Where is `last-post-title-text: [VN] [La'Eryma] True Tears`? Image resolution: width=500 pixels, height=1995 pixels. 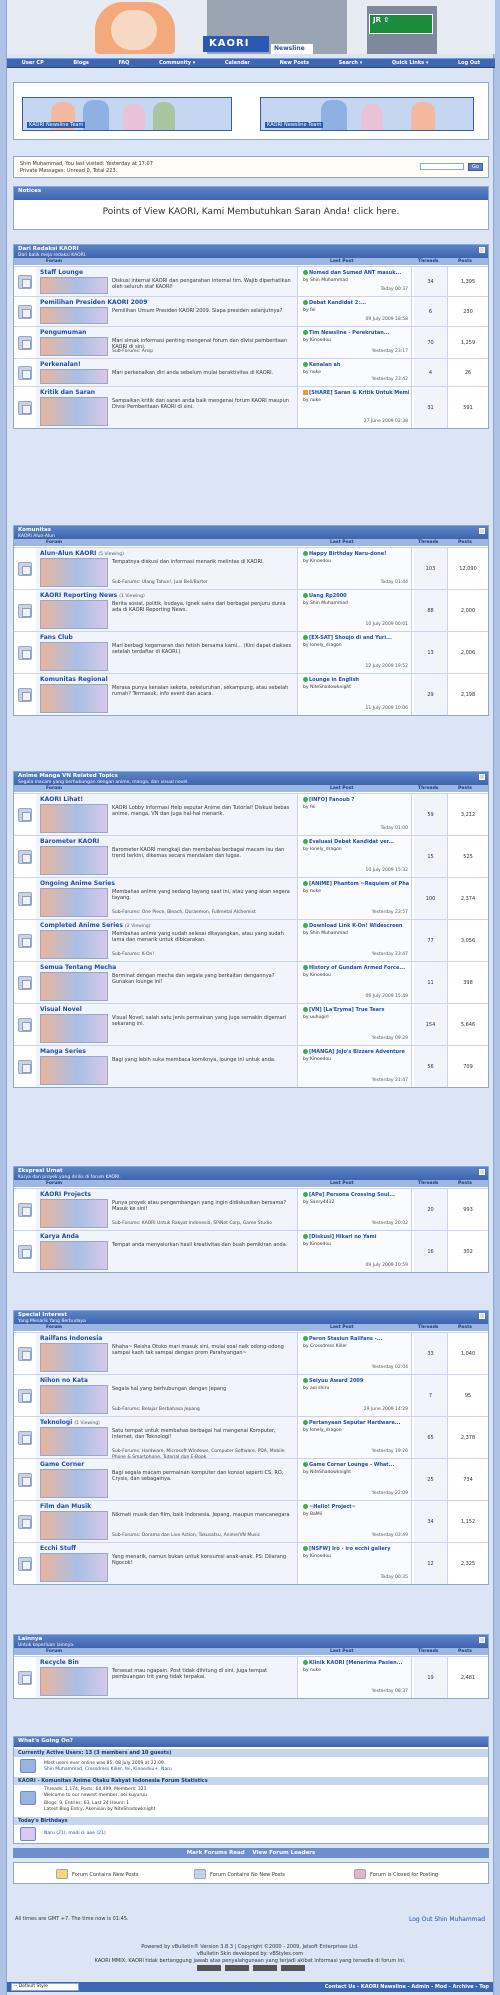
last-post-title-text: [VN] [La'Eryma] True Tears is located at coordinates (346, 1010).